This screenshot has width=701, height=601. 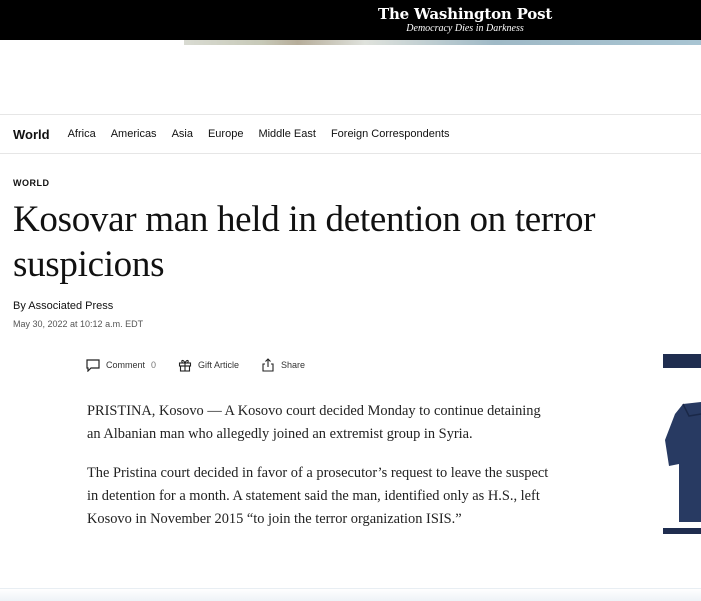 I want to click on share-button: Share, so click(x=283, y=365).